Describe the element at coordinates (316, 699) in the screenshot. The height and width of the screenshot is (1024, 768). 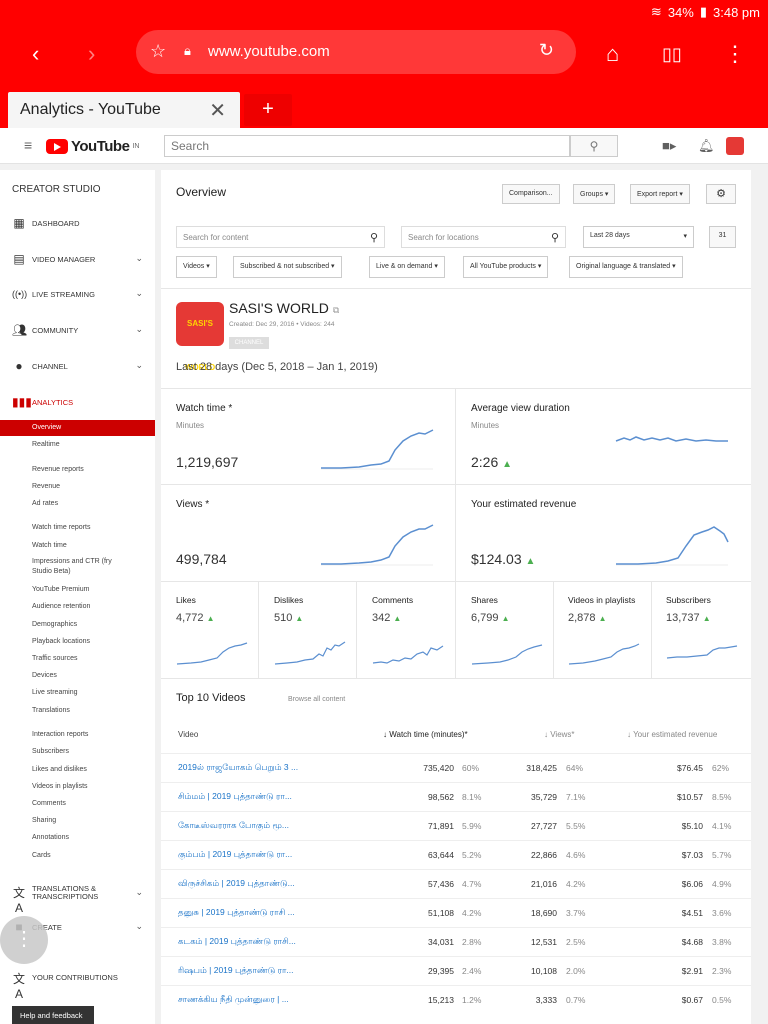
I see `browse-all-link: Browse all content` at that location.